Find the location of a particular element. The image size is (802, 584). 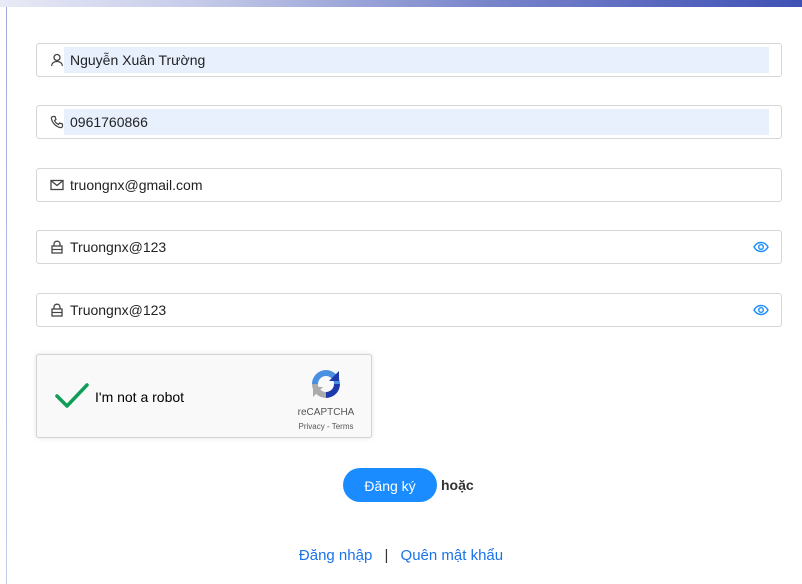

recaptcha-links: Privacy - Terms is located at coordinates (326, 426).